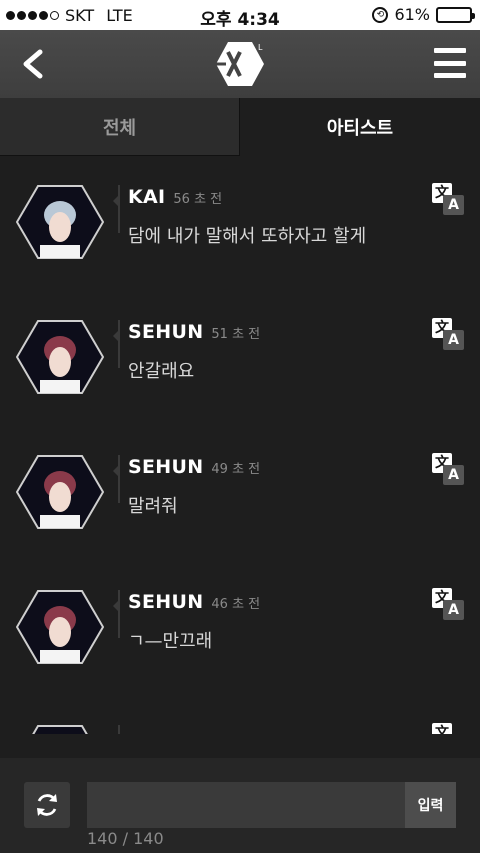  I want to click on message-header: SEHUN 46 초 전, so click(194, 602).